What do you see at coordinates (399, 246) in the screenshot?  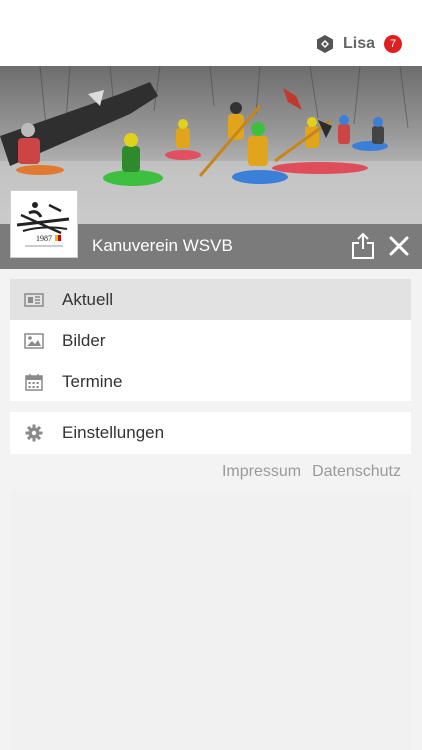 I see `close-icon` at bounding box center [399, 246].